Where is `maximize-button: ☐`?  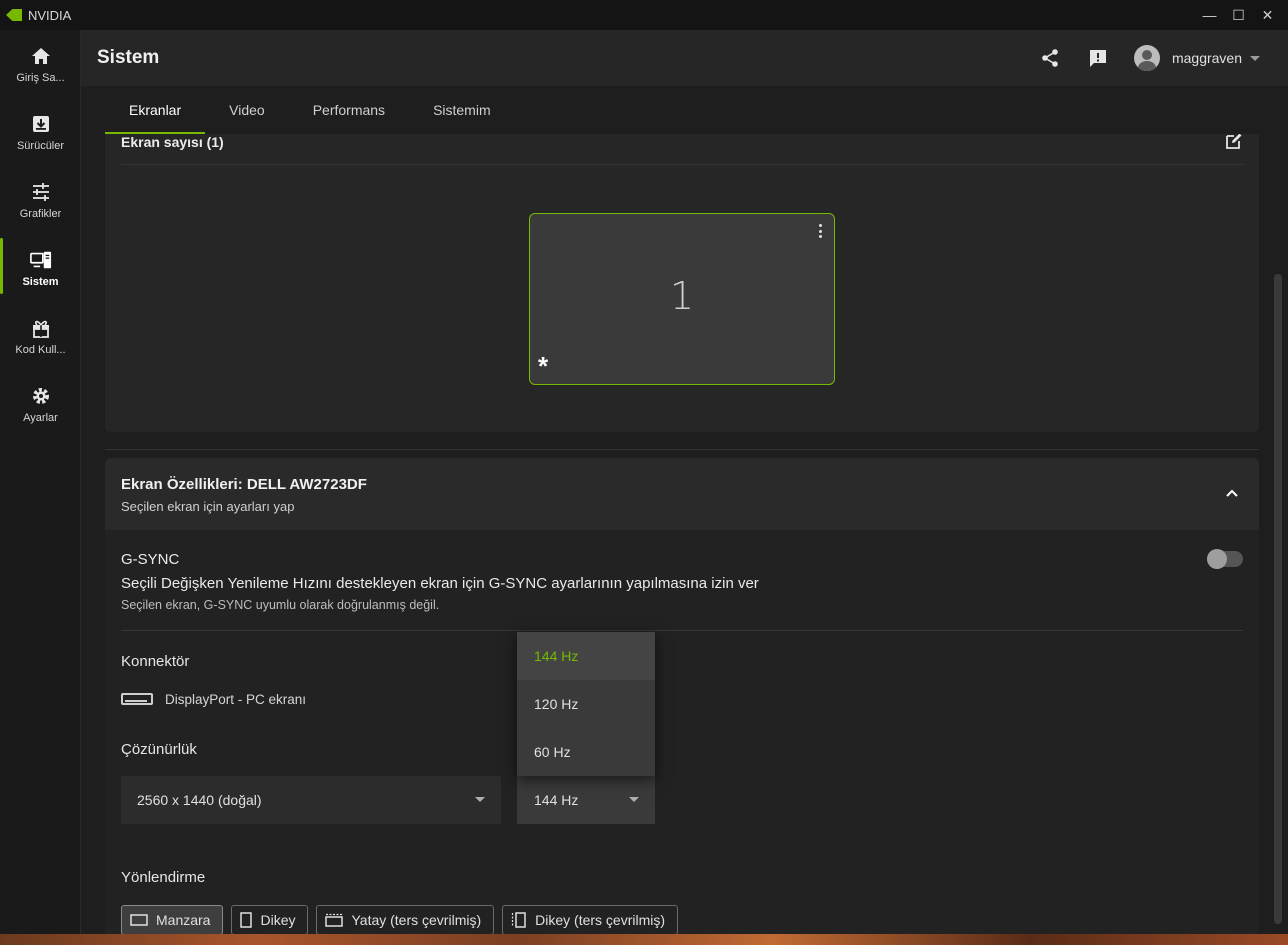 maximize-button: ☐ is located at coordinates (1238, 15).